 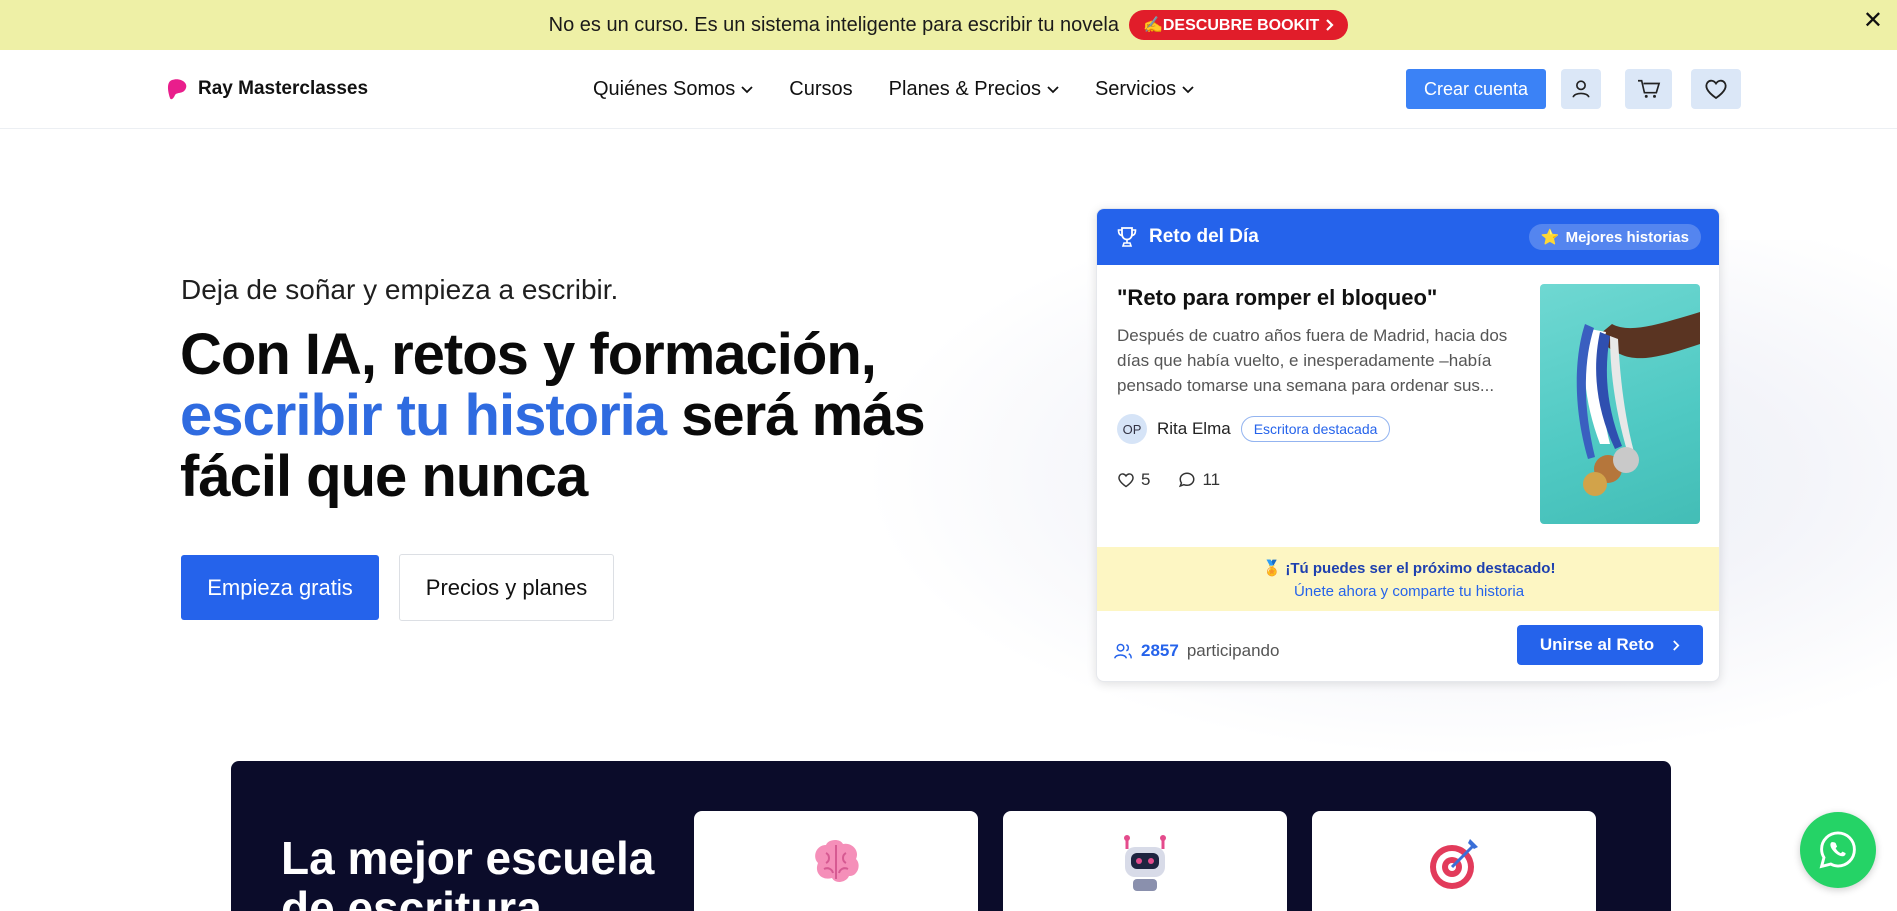 I want to click on featured-writer-badge: Escritora destacada, so click(x=1315, y=429).